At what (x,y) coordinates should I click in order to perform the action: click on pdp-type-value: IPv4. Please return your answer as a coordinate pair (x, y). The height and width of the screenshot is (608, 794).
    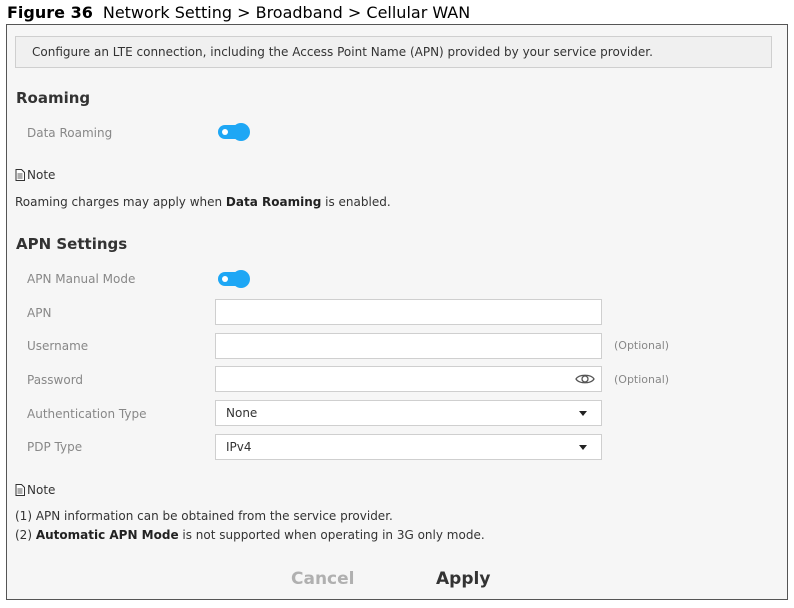
    Looking at the image, I should click on (239, 447).